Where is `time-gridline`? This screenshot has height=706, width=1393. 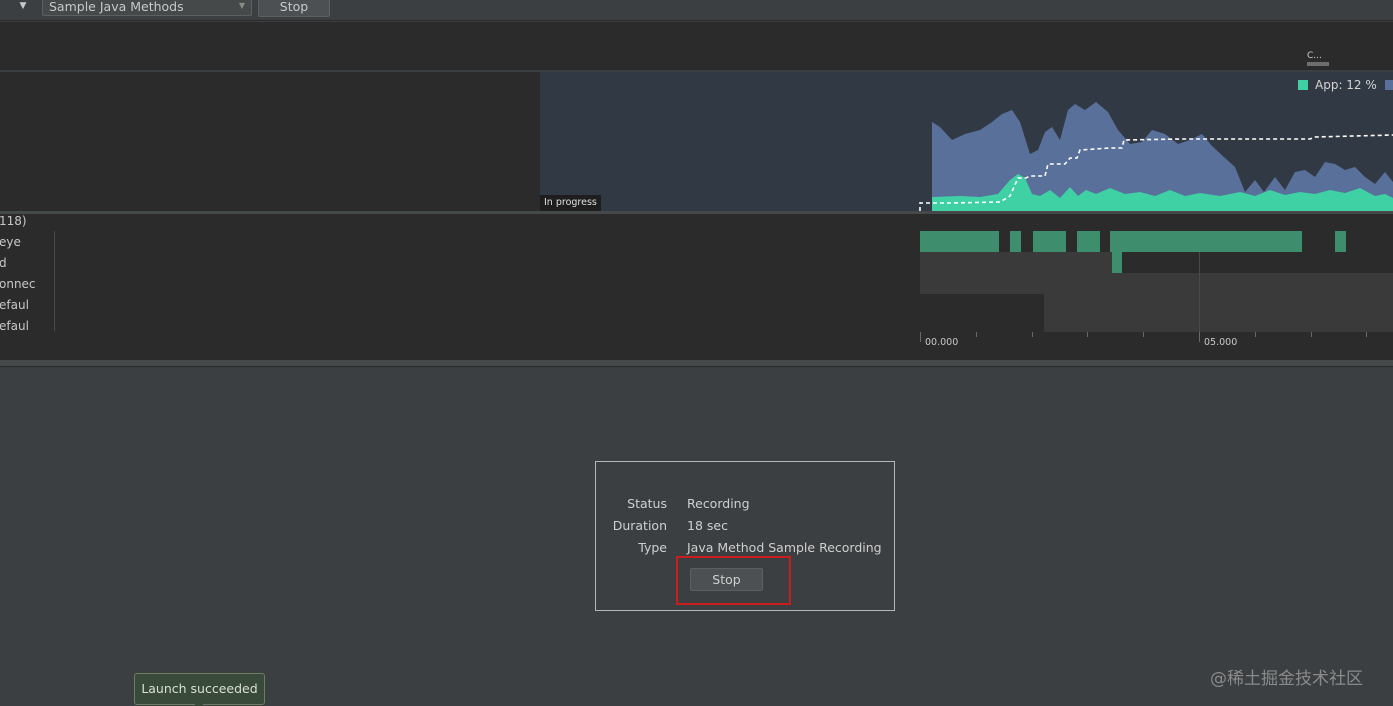 time-gridline is located at coordinates (1199, 292).